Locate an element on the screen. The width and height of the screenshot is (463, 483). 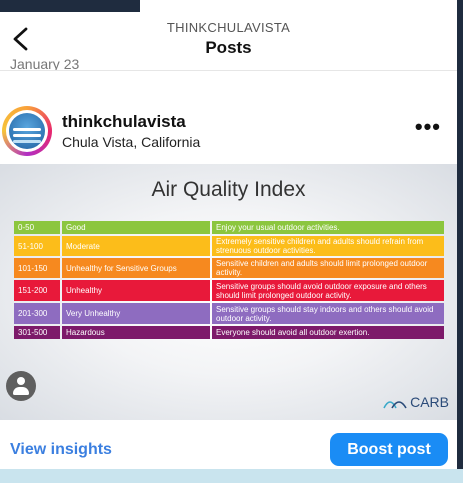
carb-logo: CARB is located at coordinates (416, 402).